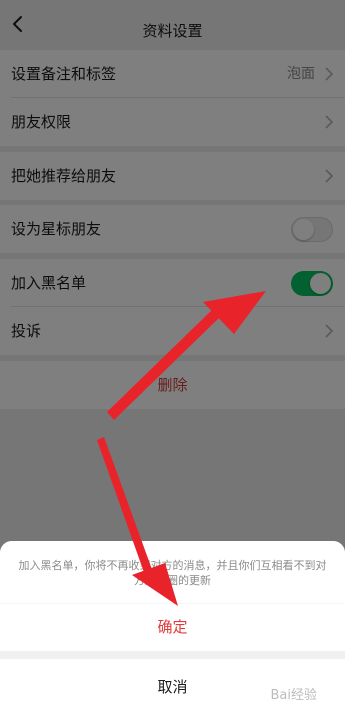 The image size is (345, 715). What do you see at coordinates (172, 627) in the screenshot?
I see `confirm-button: 确定` at bounding box center [172, 627].